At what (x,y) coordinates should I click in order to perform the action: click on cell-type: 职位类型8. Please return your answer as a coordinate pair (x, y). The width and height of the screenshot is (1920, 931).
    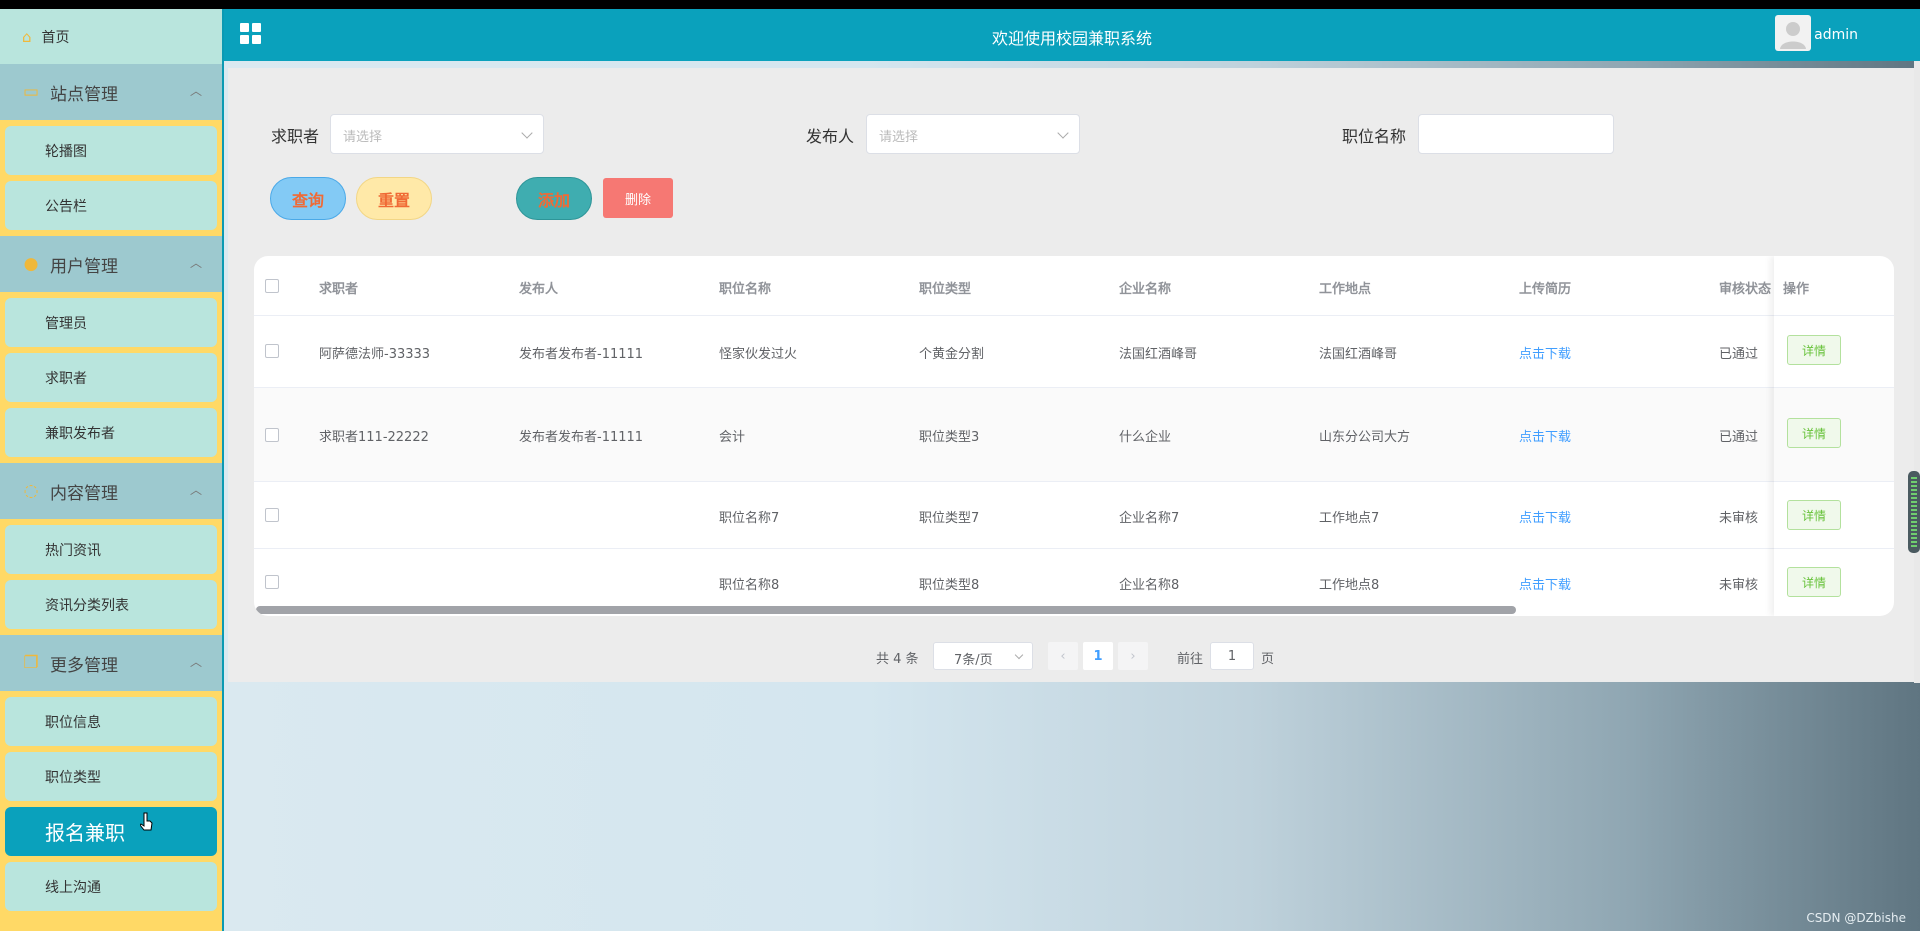
    Looking at the image, I should click on (949, 585).